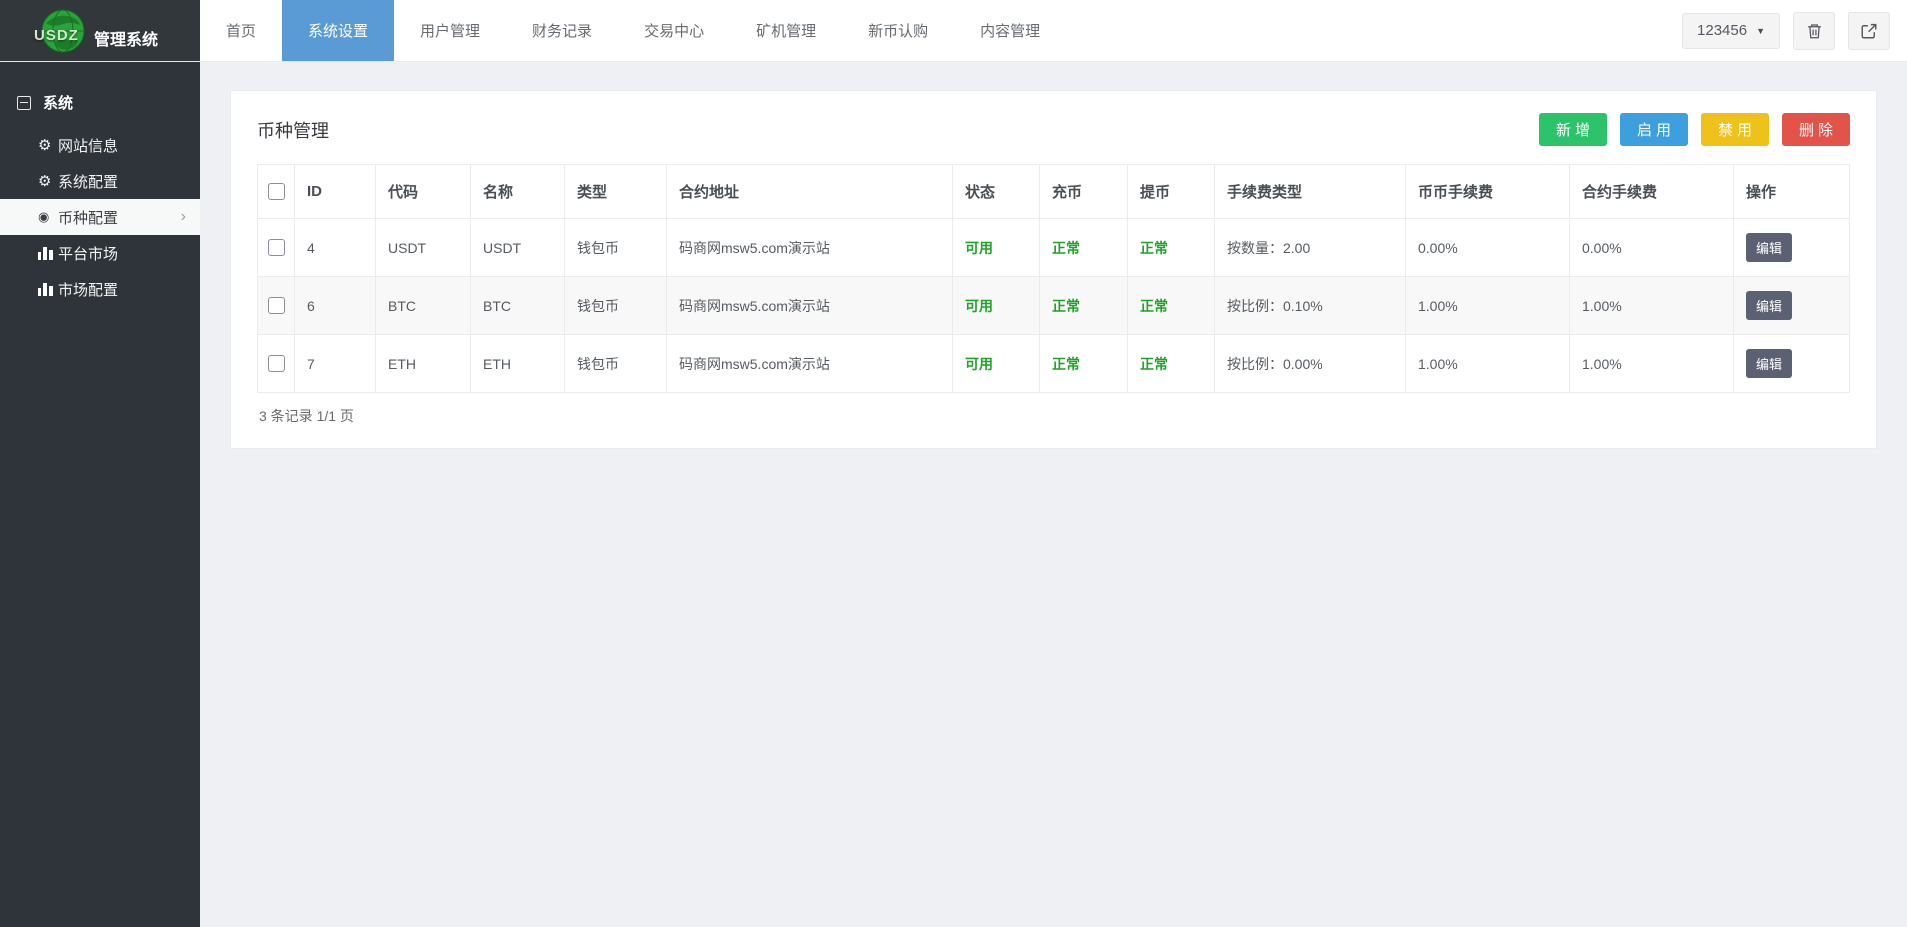  What do you see at coordinates (674, 30) in the screenshot?
I see `nav-tab: 交易中心` at bounding box center [674, 30].